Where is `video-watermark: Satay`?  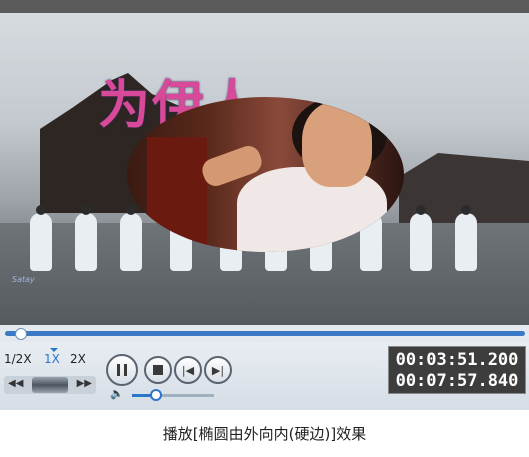
video-watermark: Satay is located at coordinates (23, 279).